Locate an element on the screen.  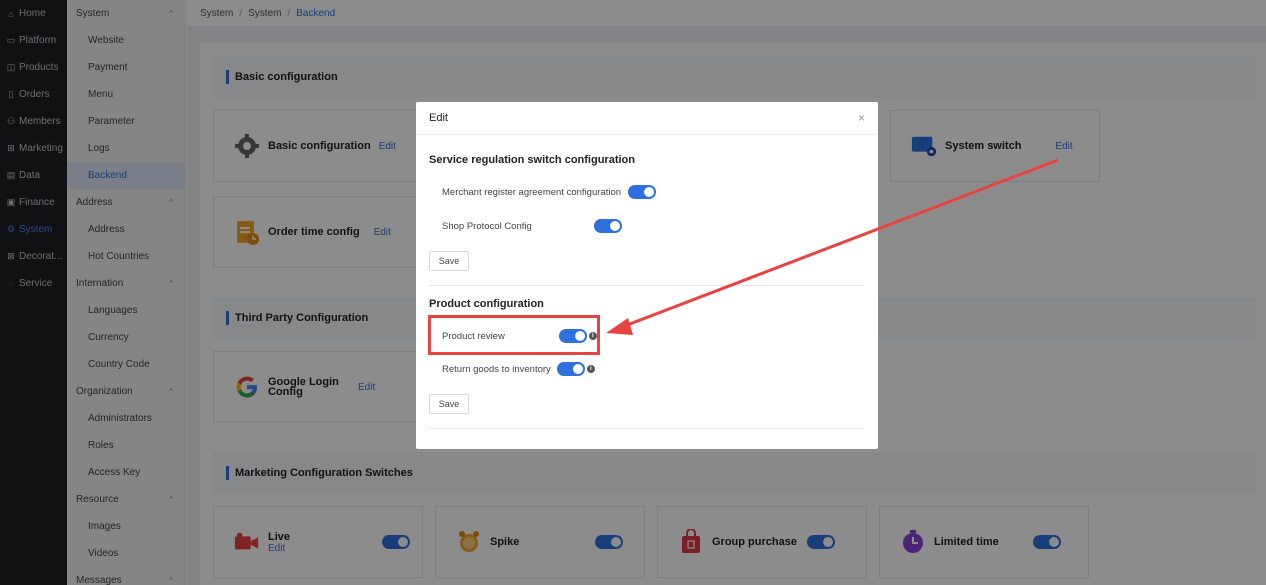
merchant-register-toggle is located at coordinates (642, 192).